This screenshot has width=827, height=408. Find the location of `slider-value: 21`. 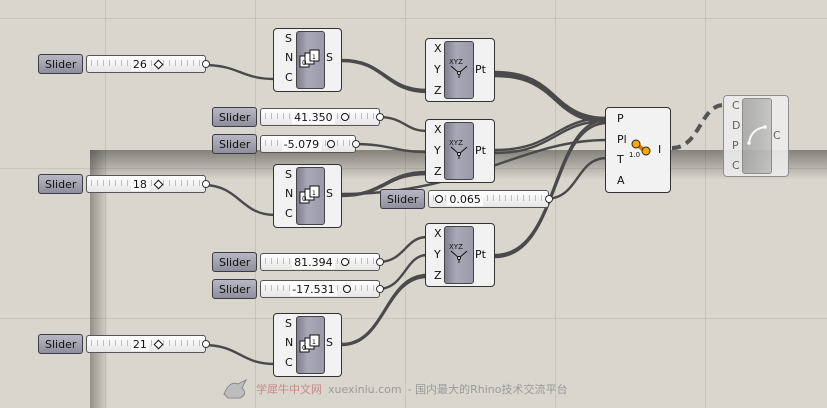

slider-value: 21 is located at coordinates (139, 344).